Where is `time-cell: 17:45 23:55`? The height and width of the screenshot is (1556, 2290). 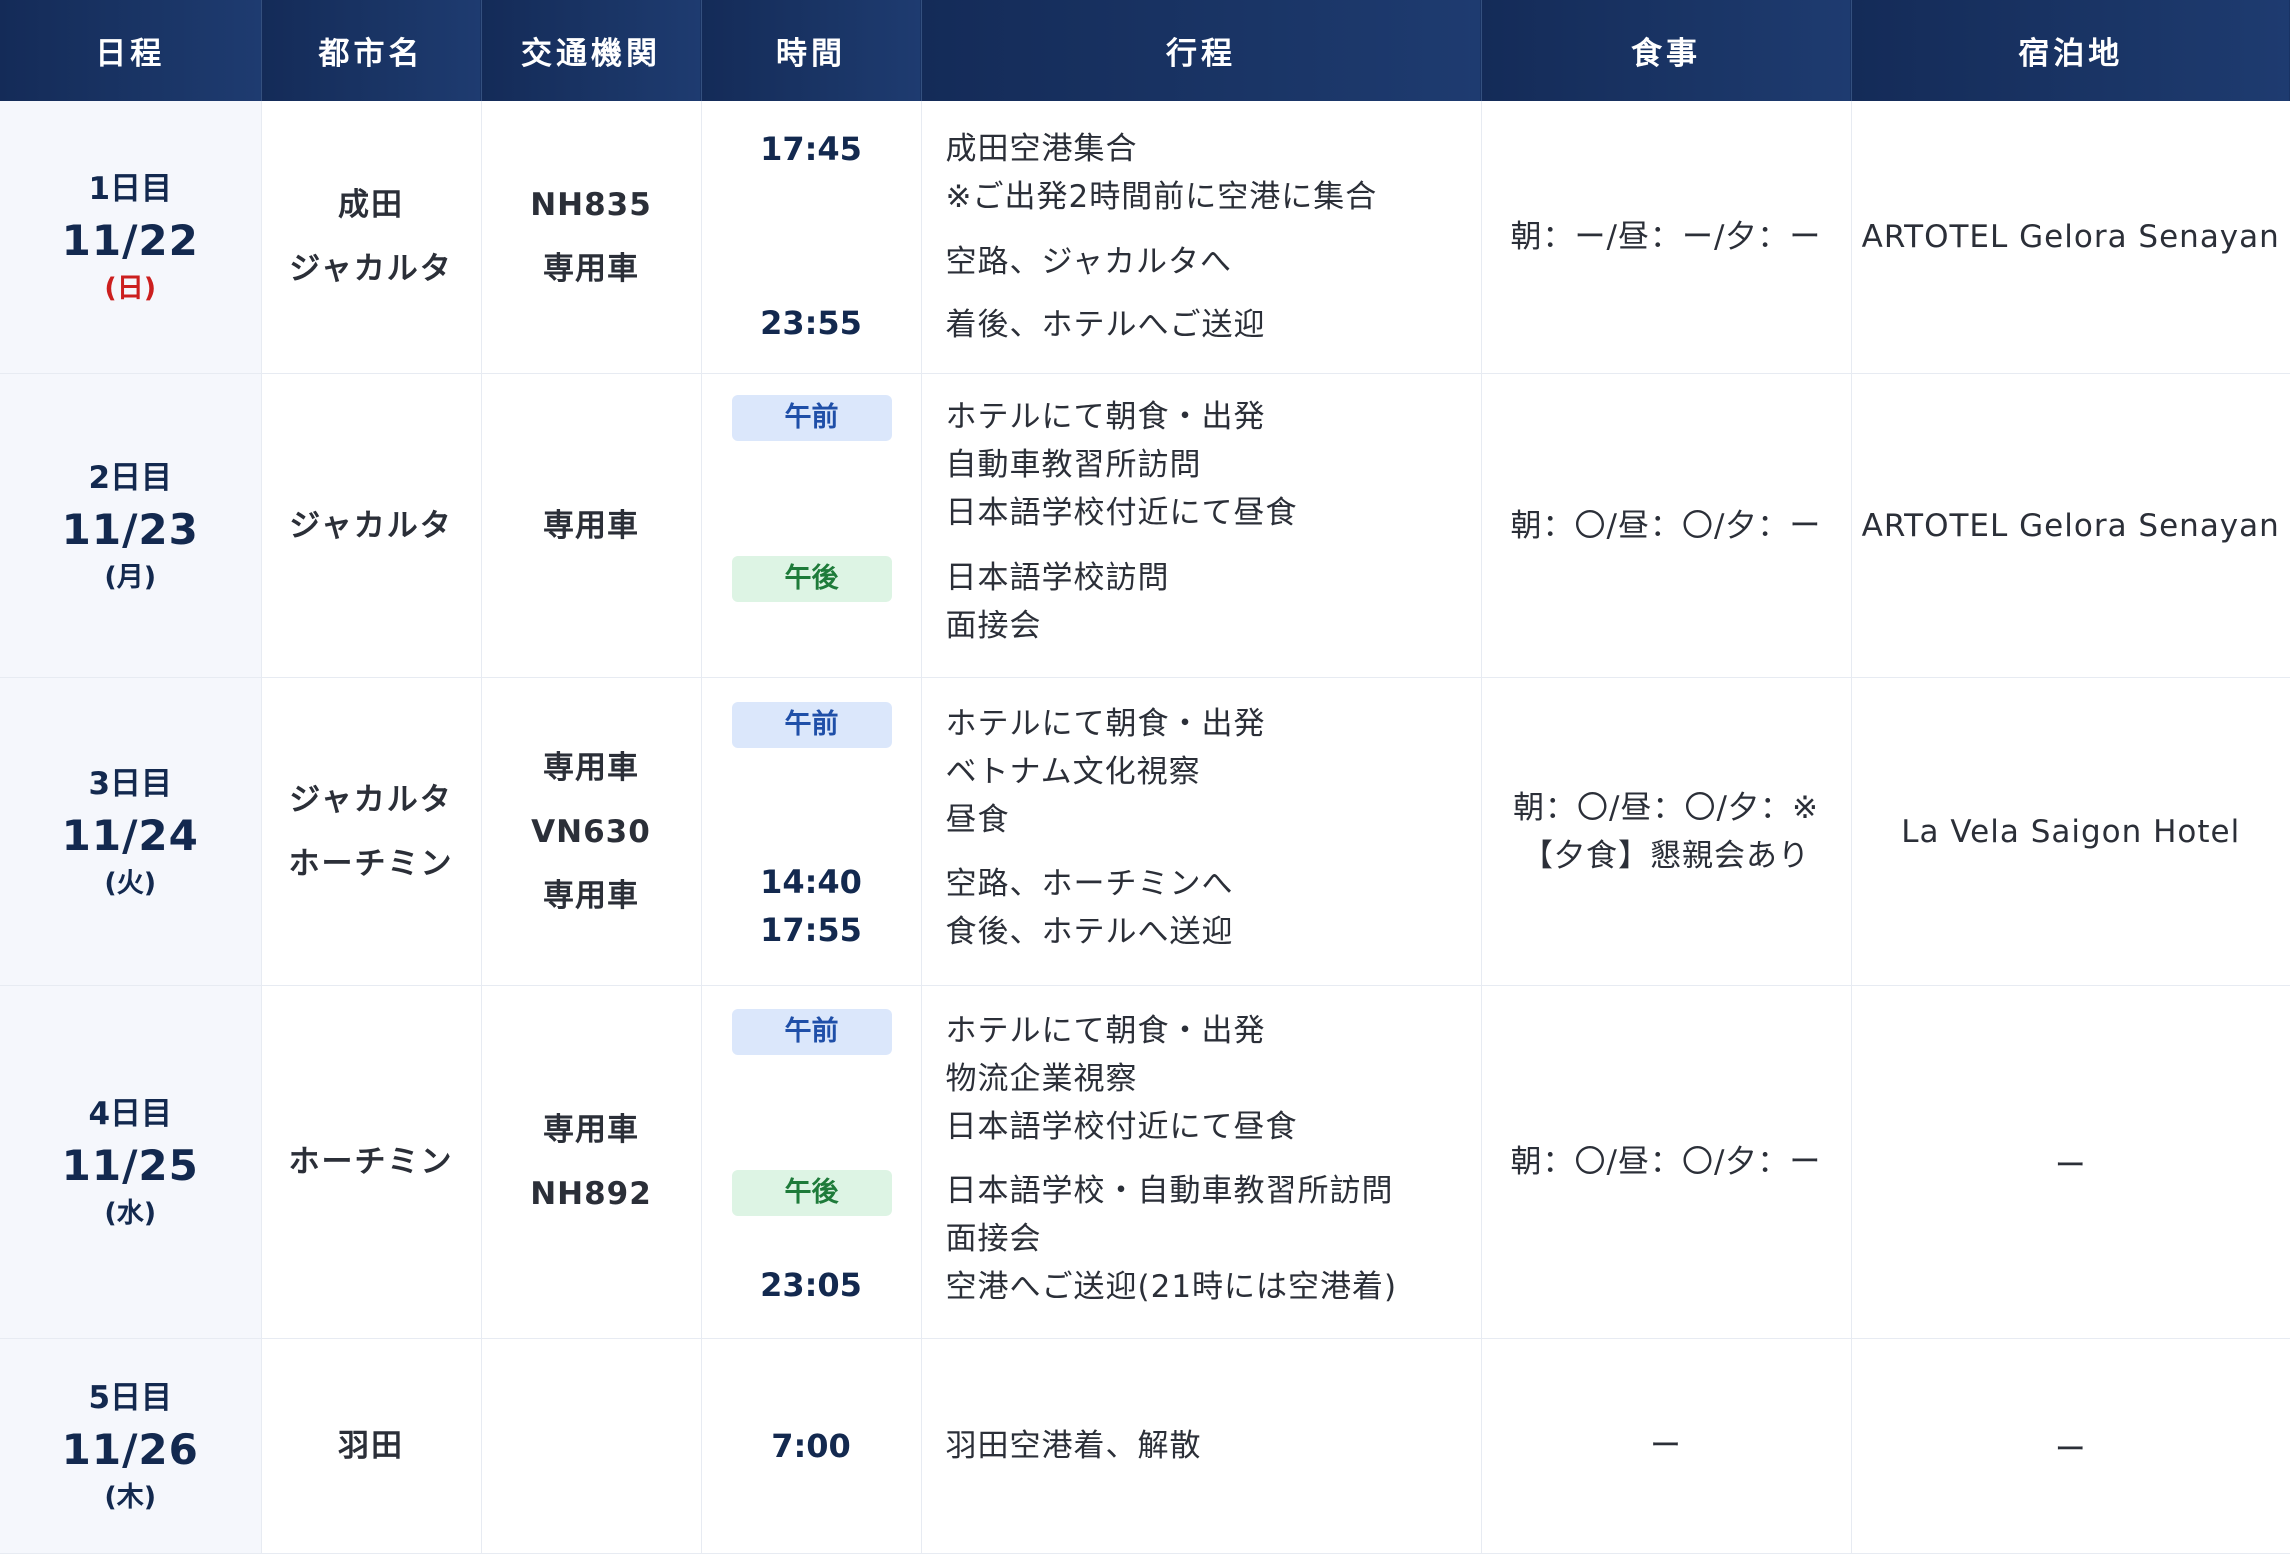
time-cell: 17:45 23:55 is located at coordinates (810, 237).